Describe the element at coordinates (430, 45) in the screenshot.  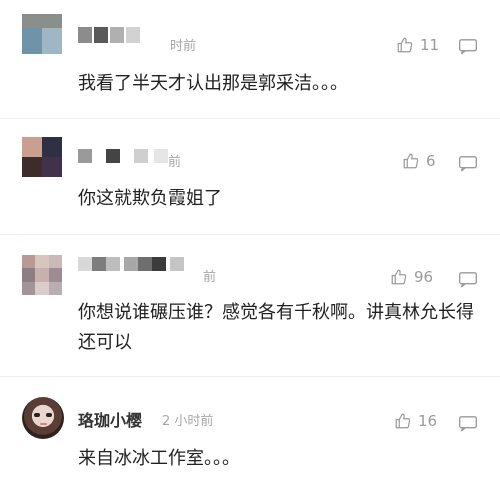
I see `like-count: 11` at that location.